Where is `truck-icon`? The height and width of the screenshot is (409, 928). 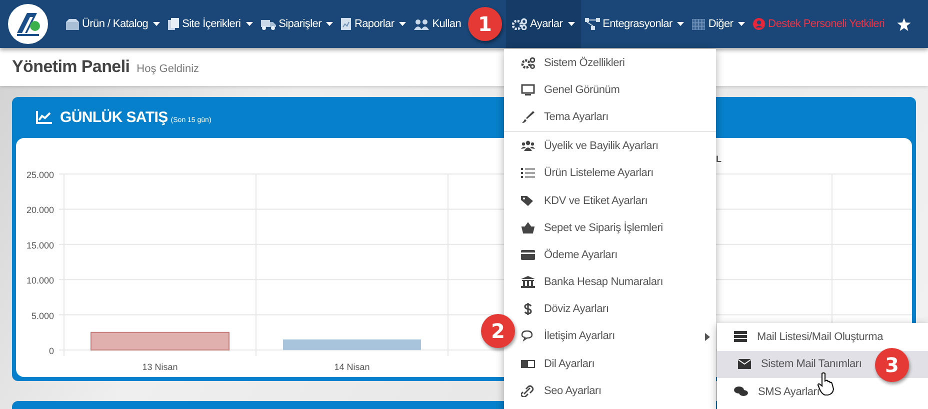 truck-icon is located at coordinates (268, 24).